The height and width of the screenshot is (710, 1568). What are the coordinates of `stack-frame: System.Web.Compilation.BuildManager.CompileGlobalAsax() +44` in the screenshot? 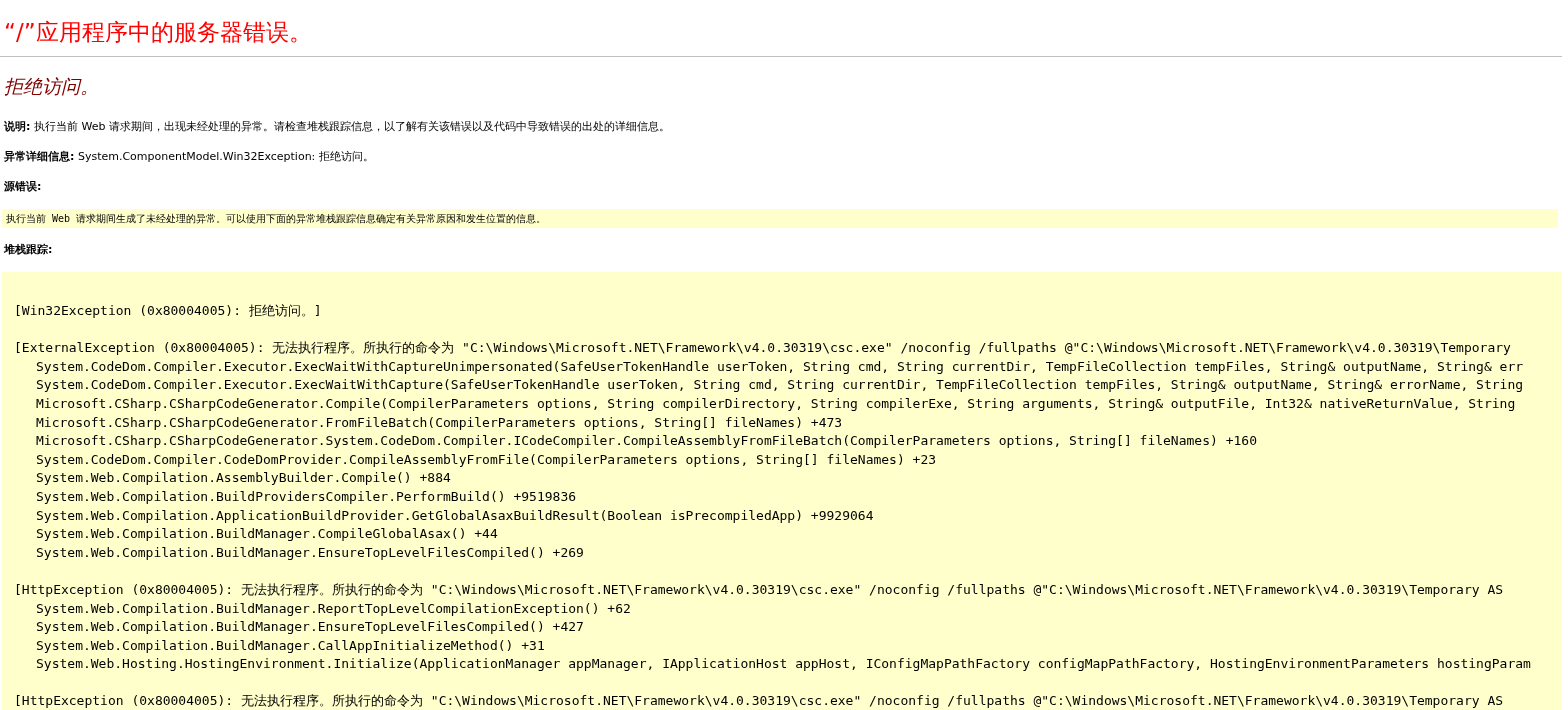 It's located at (267, 534).